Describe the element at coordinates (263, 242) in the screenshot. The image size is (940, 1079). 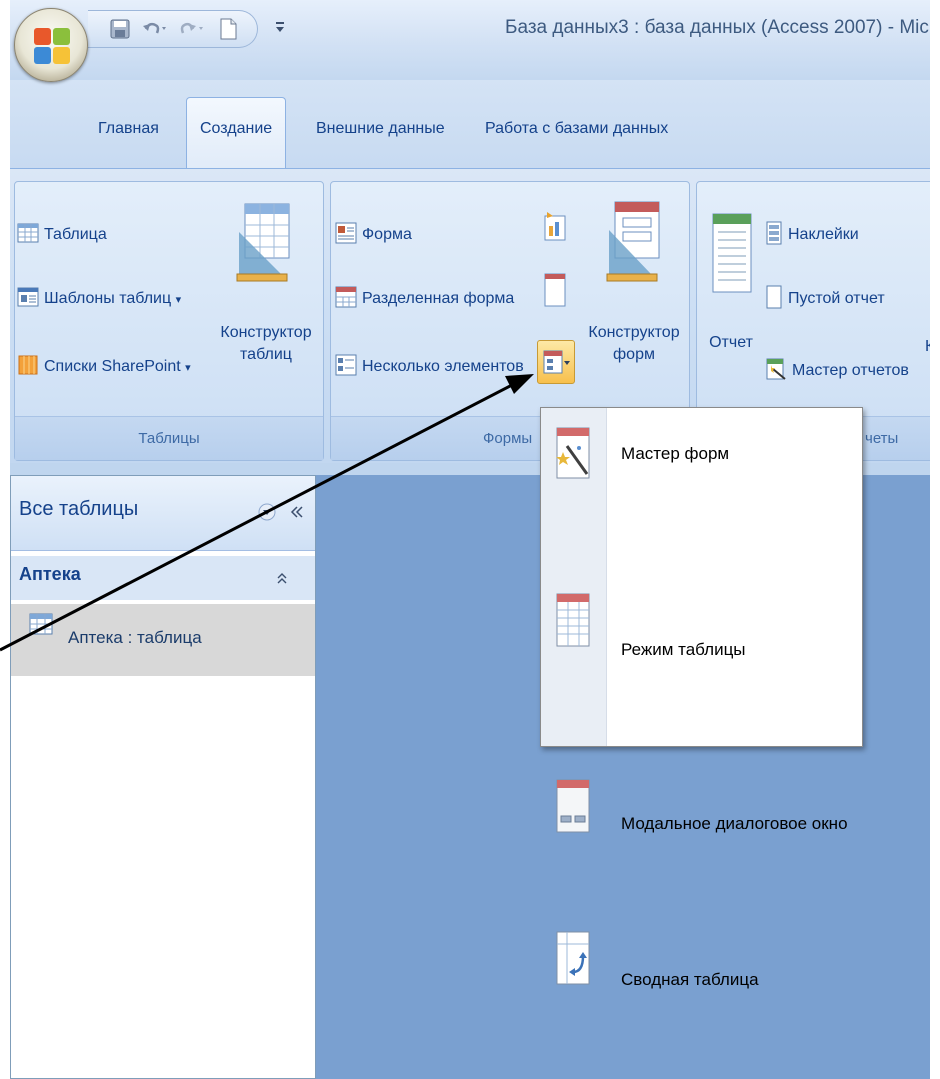
I see `table-designer-icon` at that location.